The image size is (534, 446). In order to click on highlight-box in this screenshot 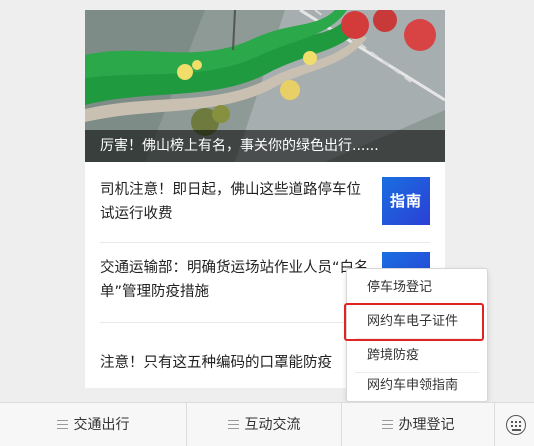, I will do `click(414, 322)`.